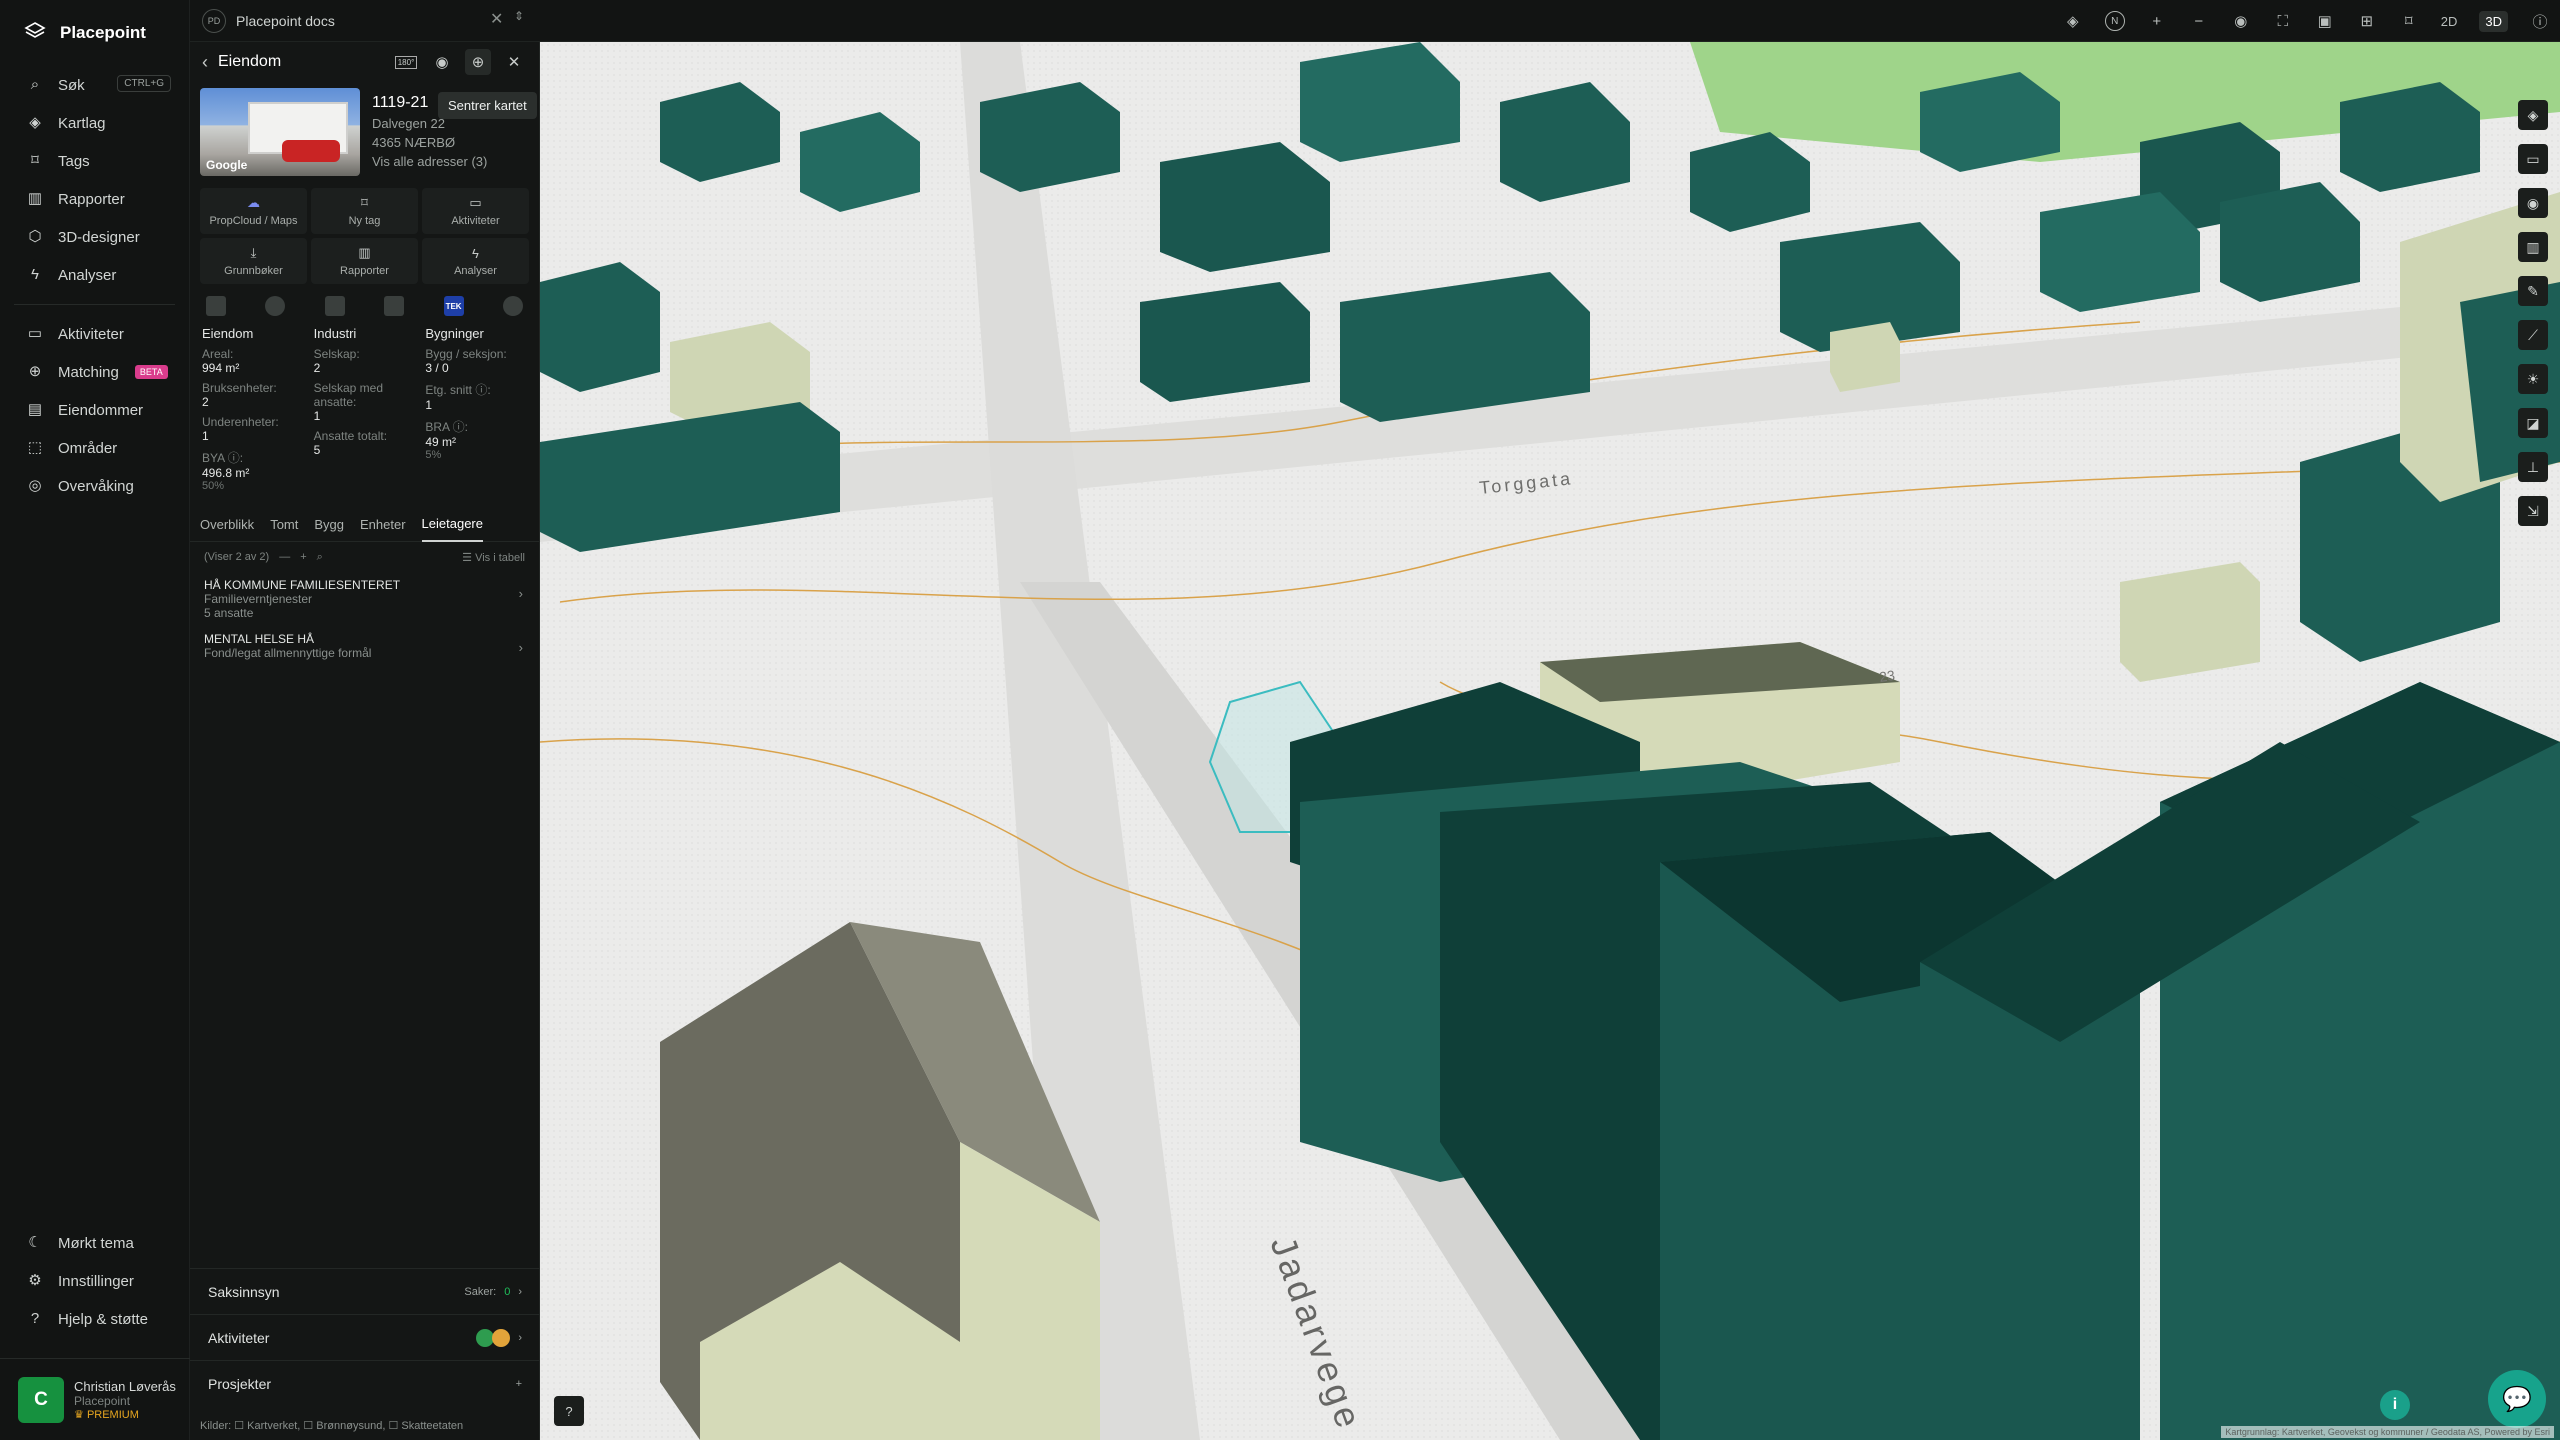 Image resolution: width=2560 pixels, height=1440 pixels. What do you see at coordinates (2517, 1399) in the screenshot?
I see `chat-button: 💬` at bounding box center [2517, 1399].